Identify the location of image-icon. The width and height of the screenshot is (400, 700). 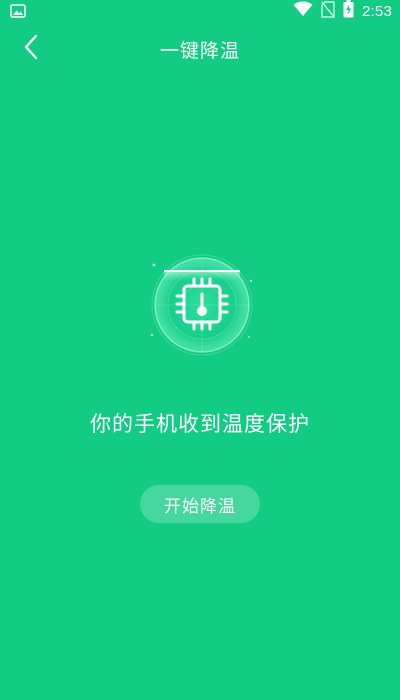
(18, 10).